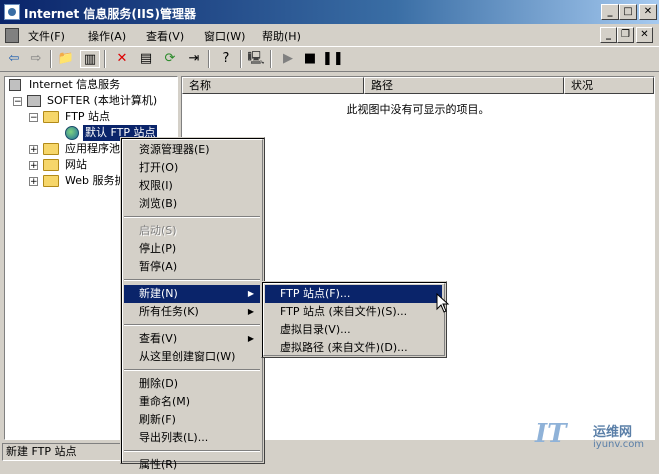 This screenshot has height=474, width=659. I want to click on menu-window: 窗口(W), so click(224, 36).